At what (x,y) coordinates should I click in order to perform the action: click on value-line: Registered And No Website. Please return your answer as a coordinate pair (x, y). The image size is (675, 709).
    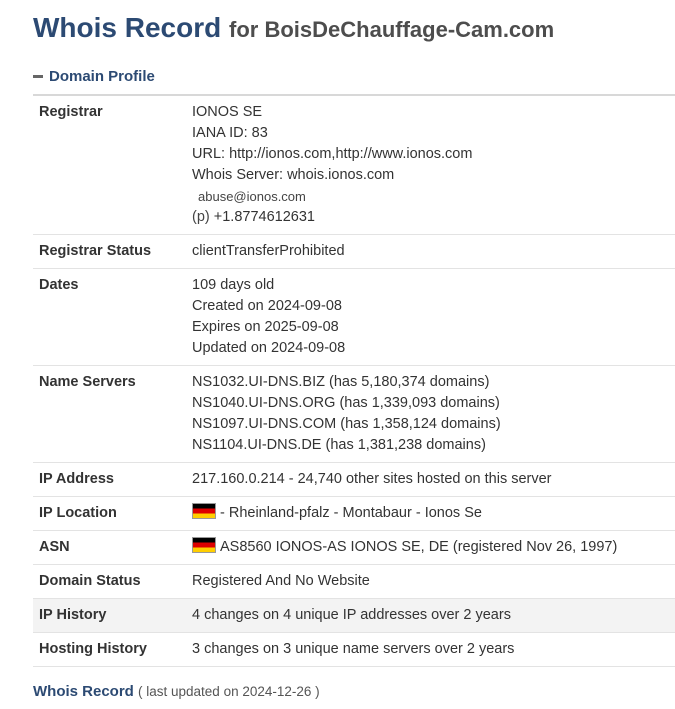
    Looking at the image, I should click on (430, 581).